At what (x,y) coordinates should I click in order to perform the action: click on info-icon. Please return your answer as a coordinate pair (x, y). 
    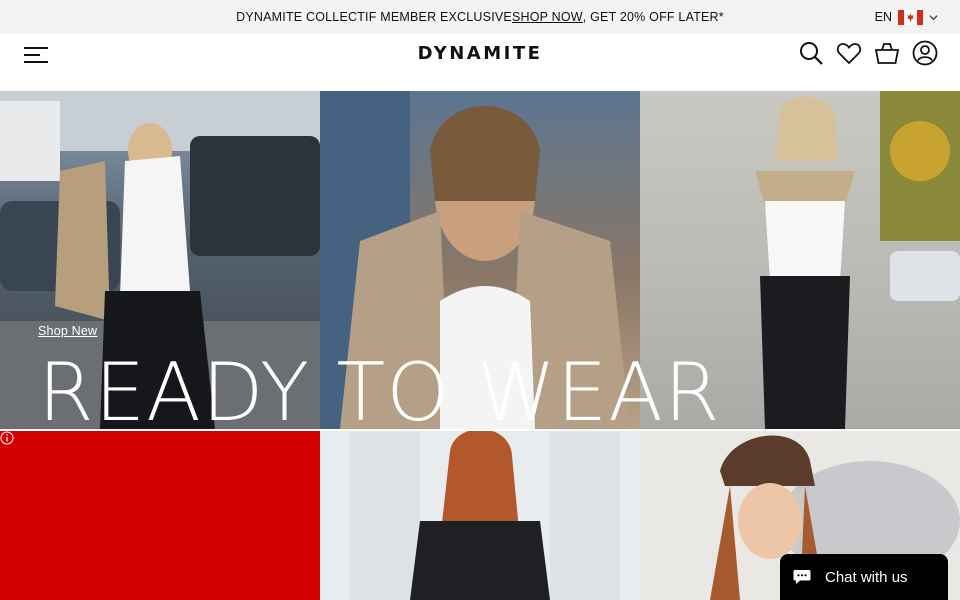
    Looking at the image, I should click on (7, 438).